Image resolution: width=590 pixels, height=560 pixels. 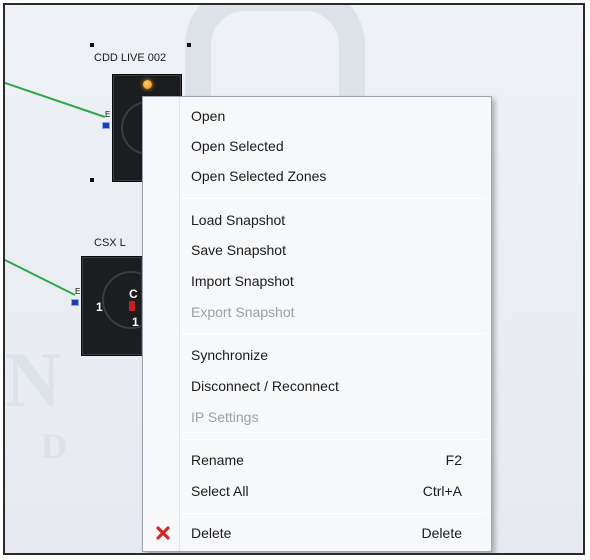 I want to click on device-glyph: 1, so click(x=135, y=322).